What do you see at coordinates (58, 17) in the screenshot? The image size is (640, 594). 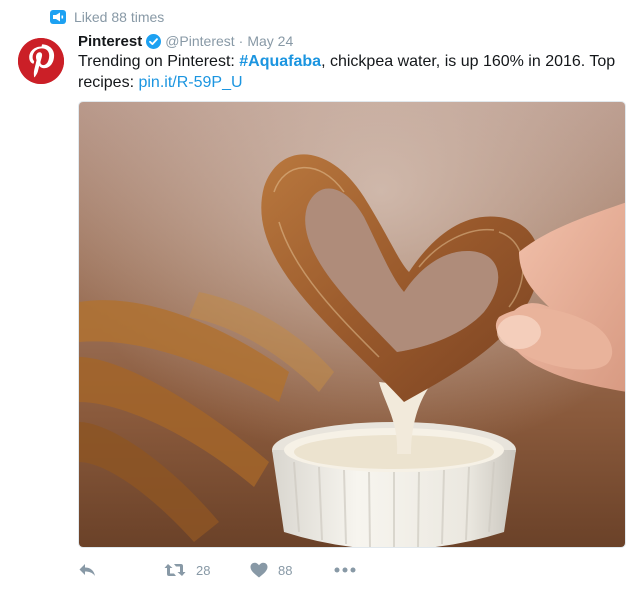 I see `megaphone-icon` at bounding box center [58, 17].